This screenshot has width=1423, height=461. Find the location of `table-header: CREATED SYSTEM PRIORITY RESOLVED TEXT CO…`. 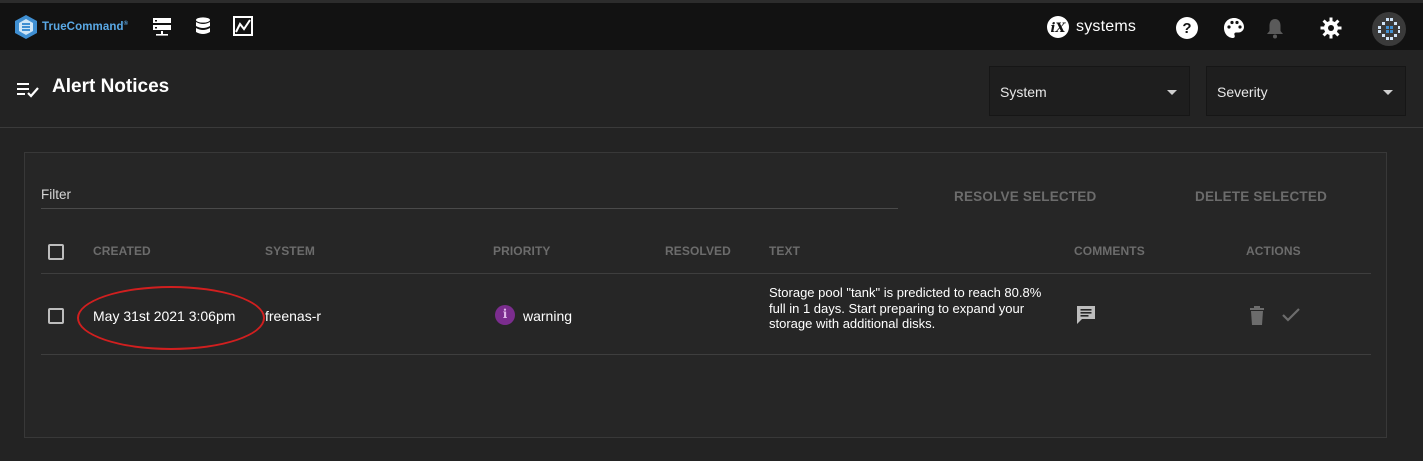

table-header: CREATED SYSTEM PRIORITY RESOLVED TEXT CO… is located at coordinates (706, 251).